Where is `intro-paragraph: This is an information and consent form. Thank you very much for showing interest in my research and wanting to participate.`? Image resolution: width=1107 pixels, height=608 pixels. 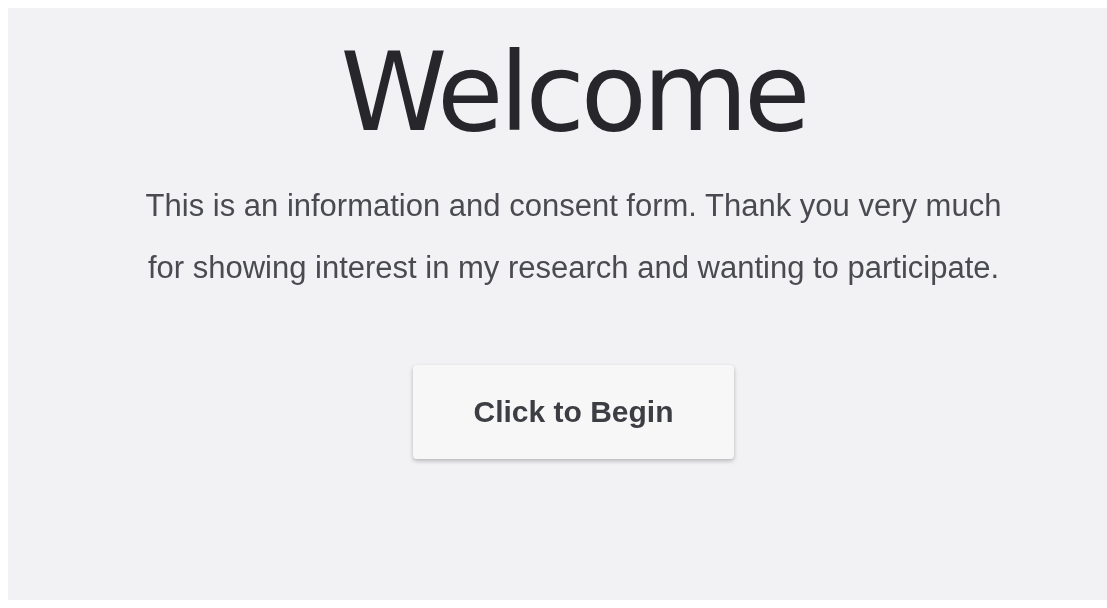
intro-paragraph: This is an information and consent form. Thank you very much for showing interest in my research and wanting to participate. is located at coordinates (573, 237).